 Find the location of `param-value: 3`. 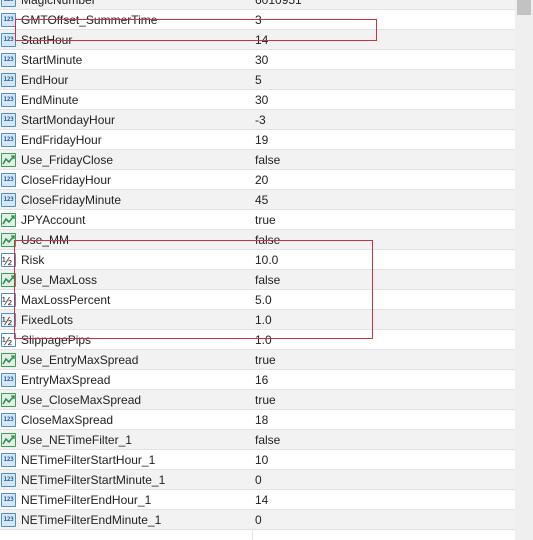

param-value: 3 is located at coordinates (258, 20).